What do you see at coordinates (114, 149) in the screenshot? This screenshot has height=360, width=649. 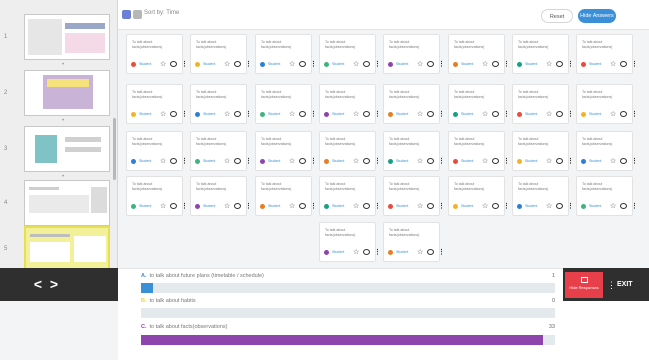 I see `thumbnail-scrollbar` at bounding box center [114, 149].